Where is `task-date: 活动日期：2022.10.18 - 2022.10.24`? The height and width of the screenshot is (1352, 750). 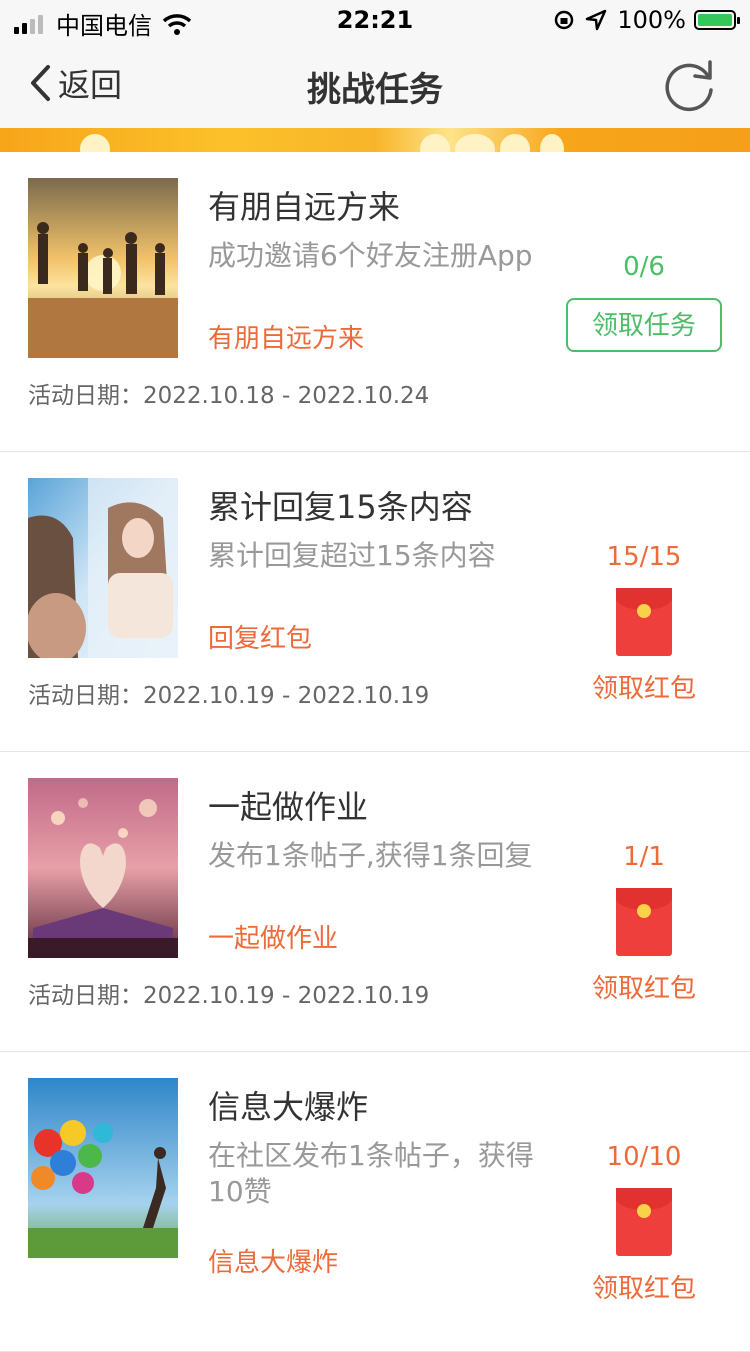
task-date: 活动日期：2022.10.18 - 2022.10.24 is located at coordinates (229, 396).